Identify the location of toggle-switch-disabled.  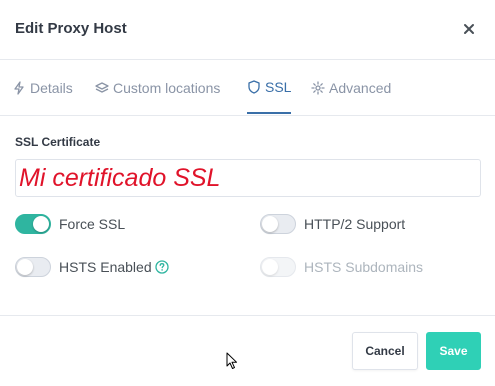
(278, 267).